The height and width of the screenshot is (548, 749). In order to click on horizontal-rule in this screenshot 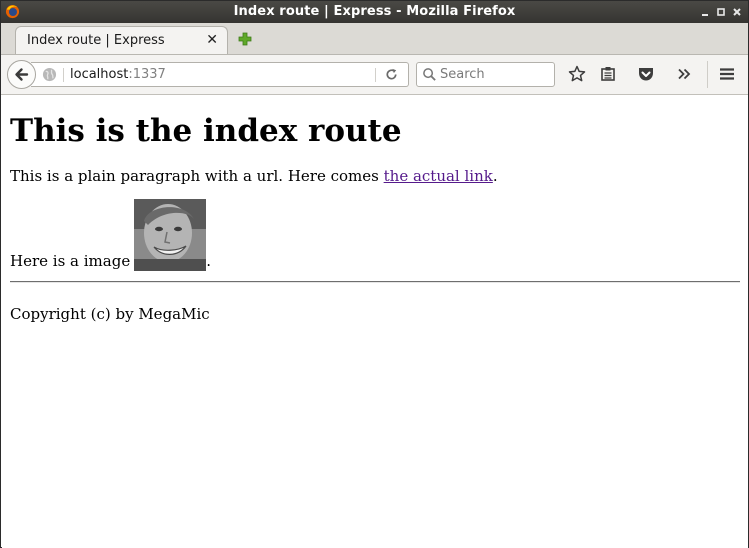, I will do `click(375, 282)`.